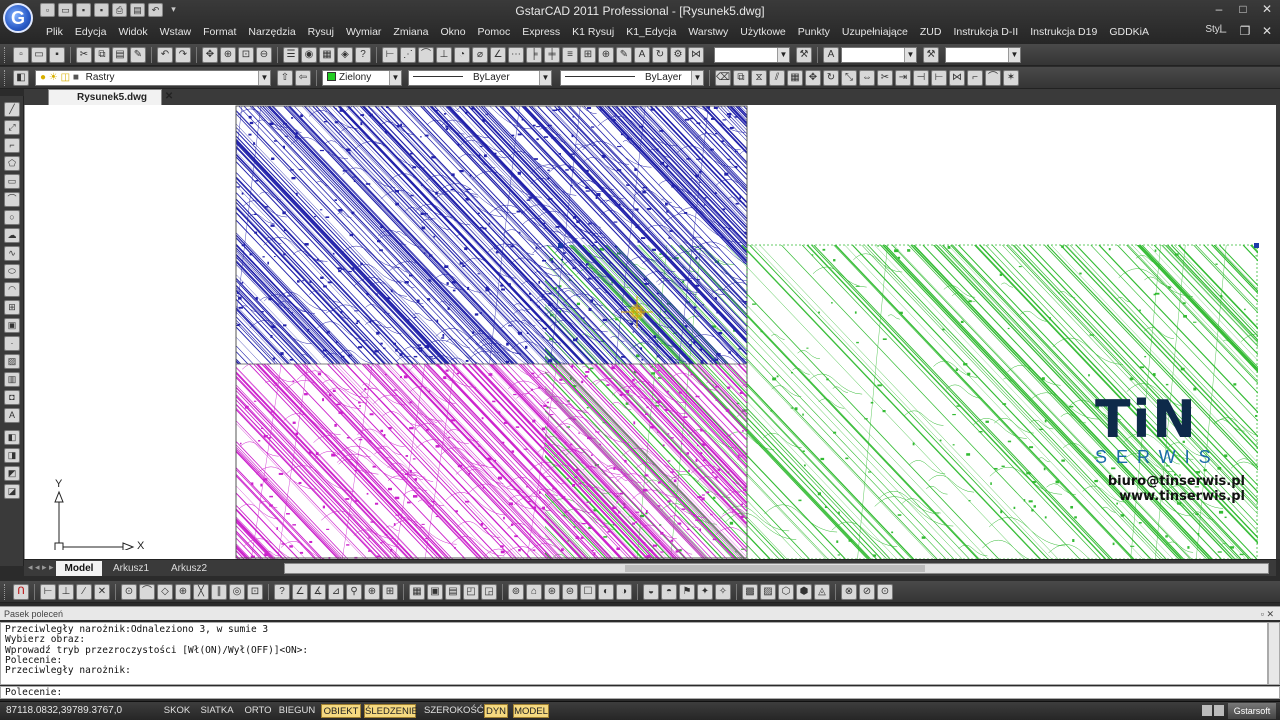 The width and height of the screenshot is (1280, 720). I want to click on tab-arkusz2: Arkusz2, so click(189, 568).